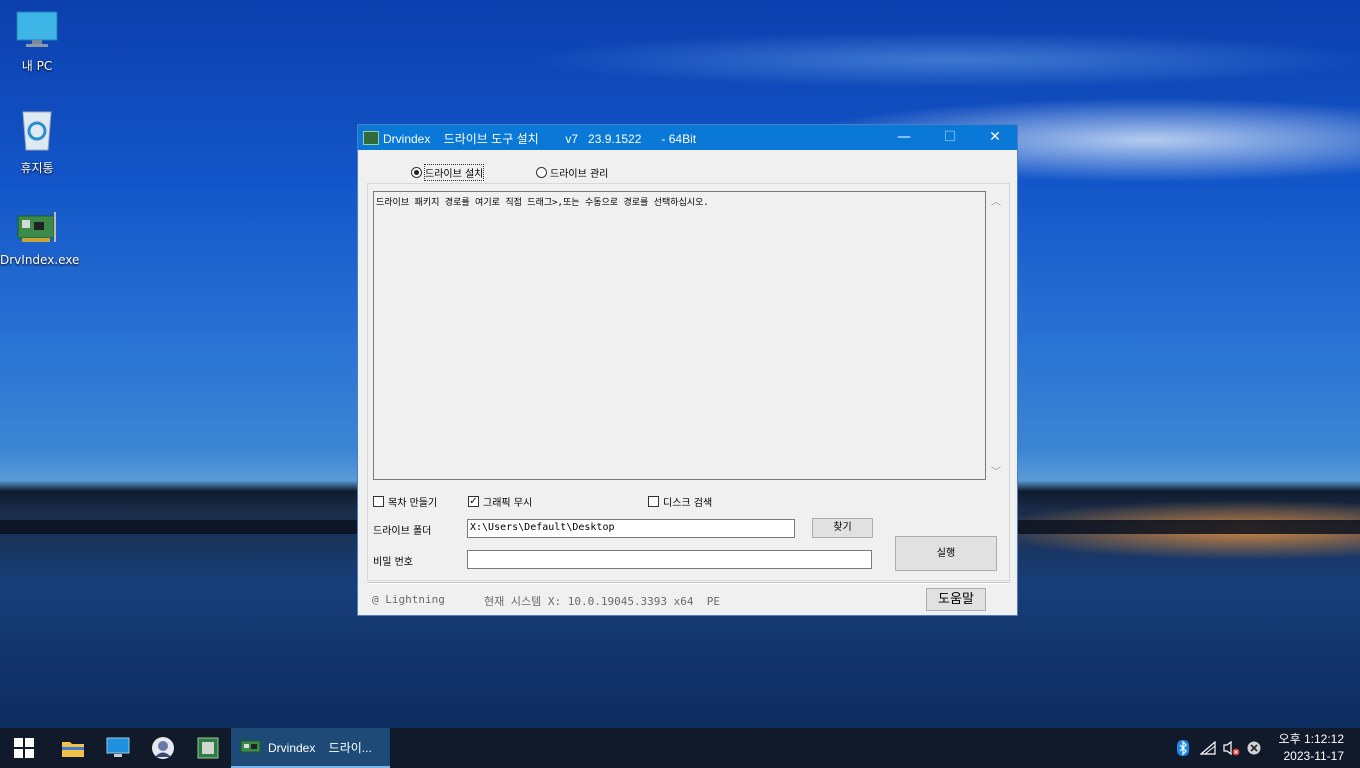  Describe the element at coordinates (1208, 748) in the screenshot. I see `network-icon` at that location.